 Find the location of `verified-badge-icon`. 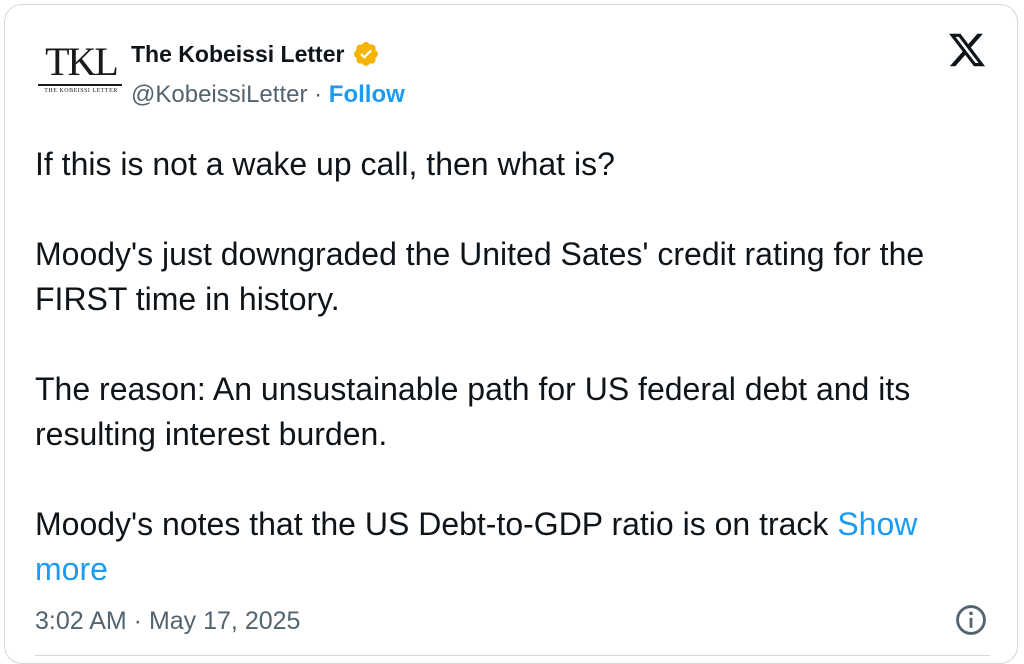

verified-badge-icon is located at coordinates (366, 54).